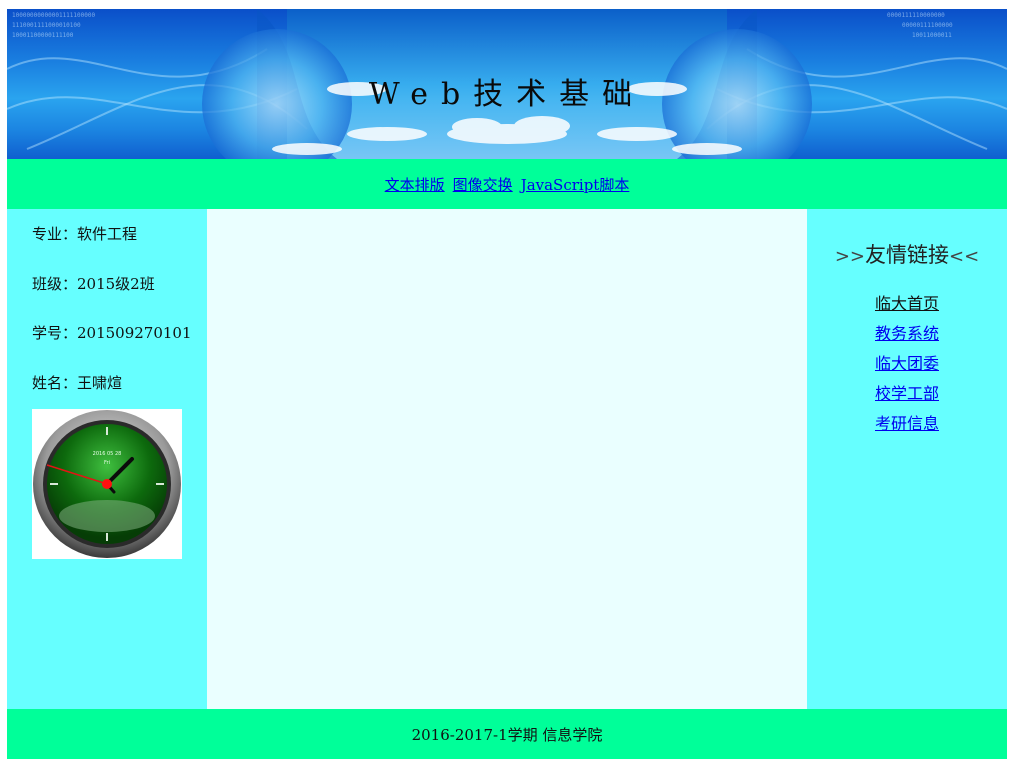 This screenshot has height=765, width=1016. Describe the element at coordinates (93, 283) in the screenshot. I see `student-class: 班级：2015级2班` at that location.